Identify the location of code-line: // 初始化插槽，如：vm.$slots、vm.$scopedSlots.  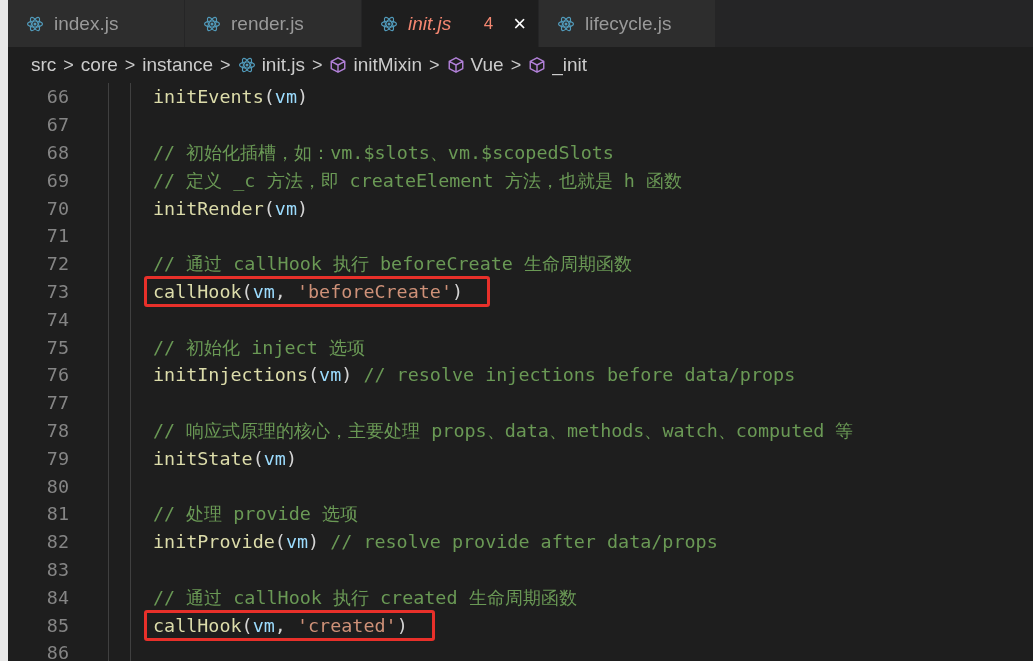
(383, 153).